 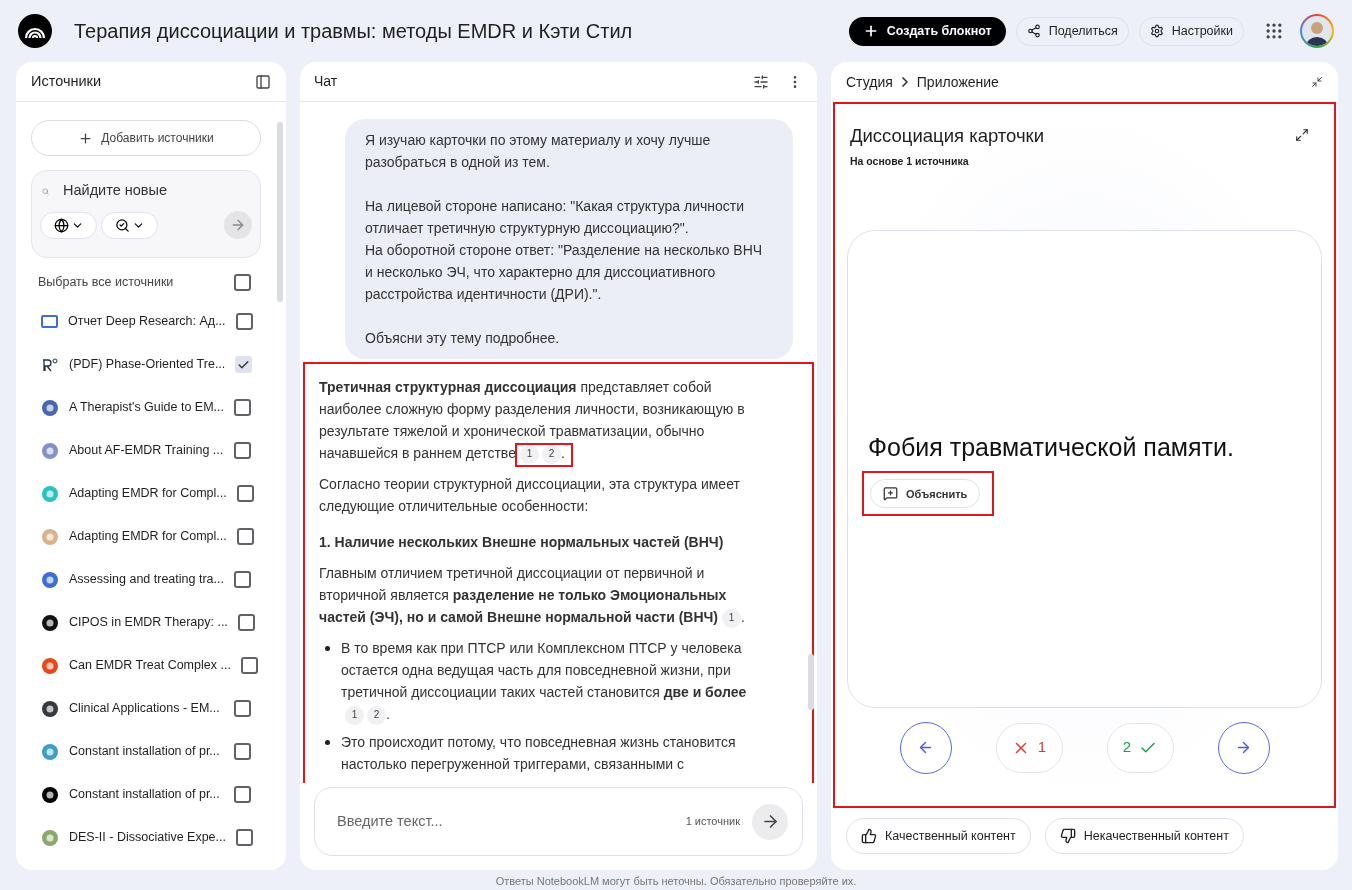 I want to click on disclaimer-text: Ответы NotebookLM могут быть неточны. Обязательно проверяйте их., so click(x=676, y=881).